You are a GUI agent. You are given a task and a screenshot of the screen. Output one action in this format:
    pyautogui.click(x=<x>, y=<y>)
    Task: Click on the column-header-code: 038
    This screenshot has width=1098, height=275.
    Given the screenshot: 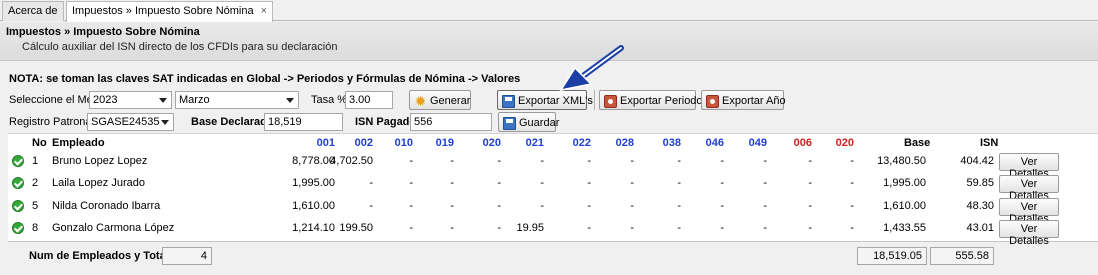 What is the action you would take?
    pyautogui.click(x=671, y=143)
    